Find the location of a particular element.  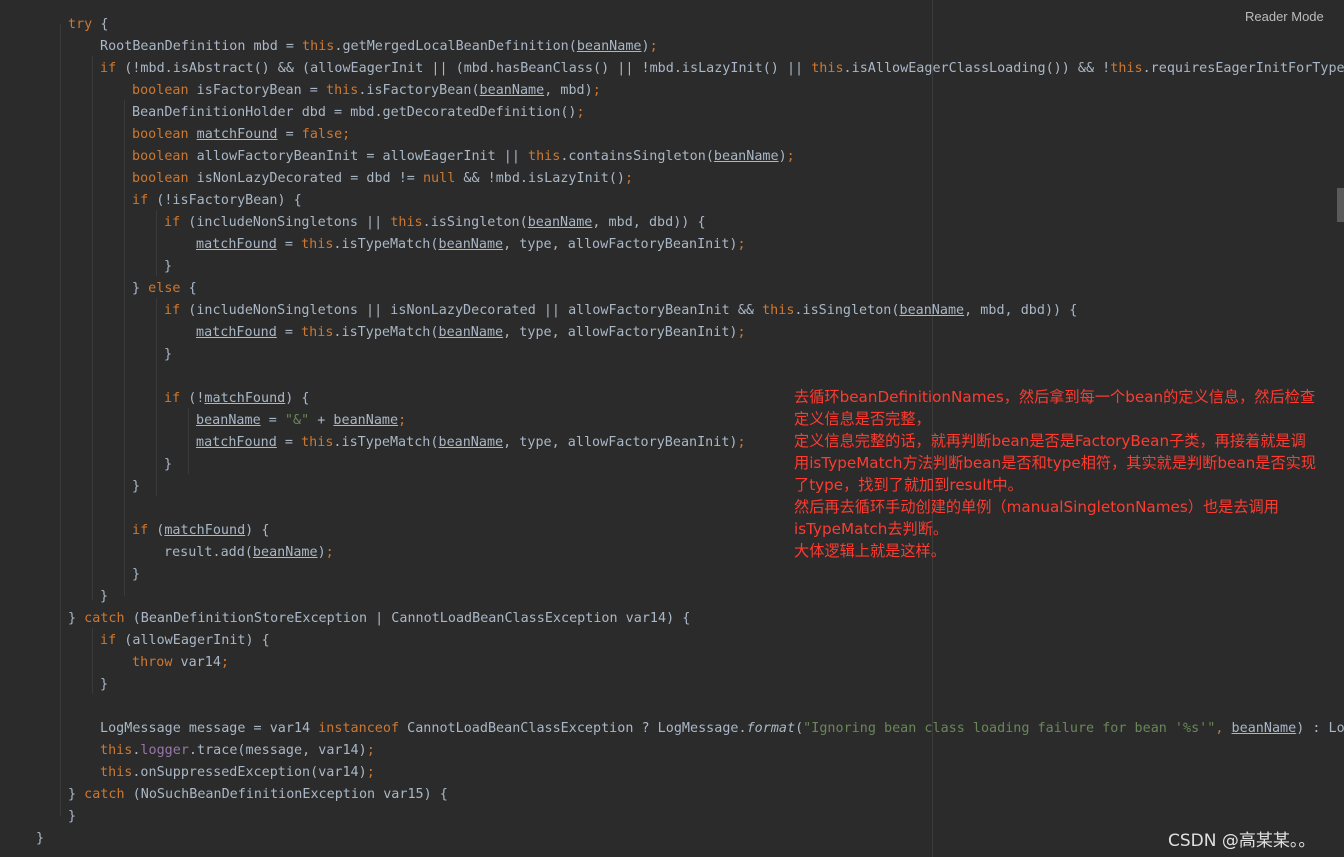

code-token: this is located at coordinates (827, 68).